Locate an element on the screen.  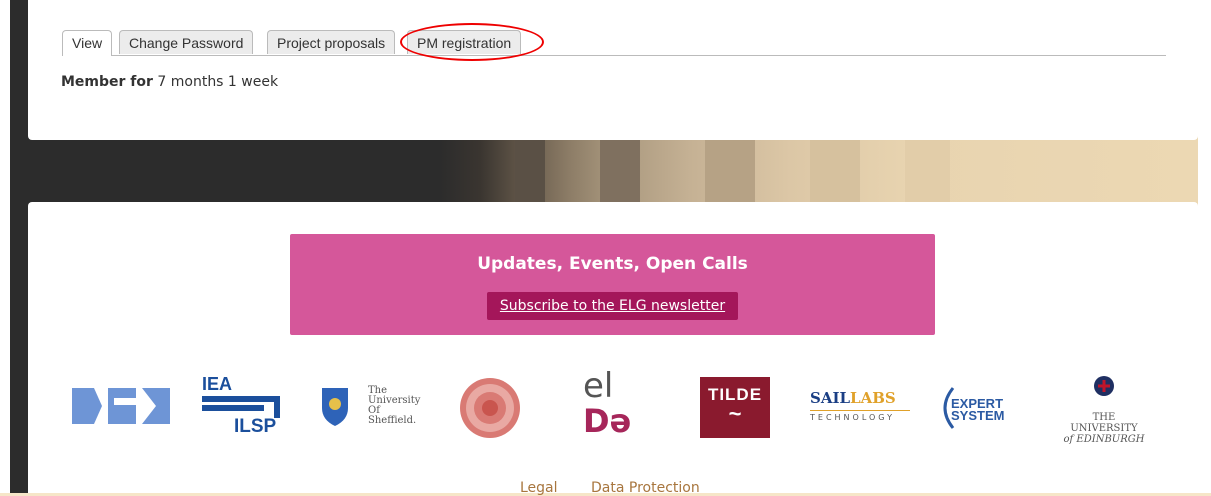
subscribe-newsletter-link: Subscribe to the ELG newsletter is located at coordinates (612, 306).